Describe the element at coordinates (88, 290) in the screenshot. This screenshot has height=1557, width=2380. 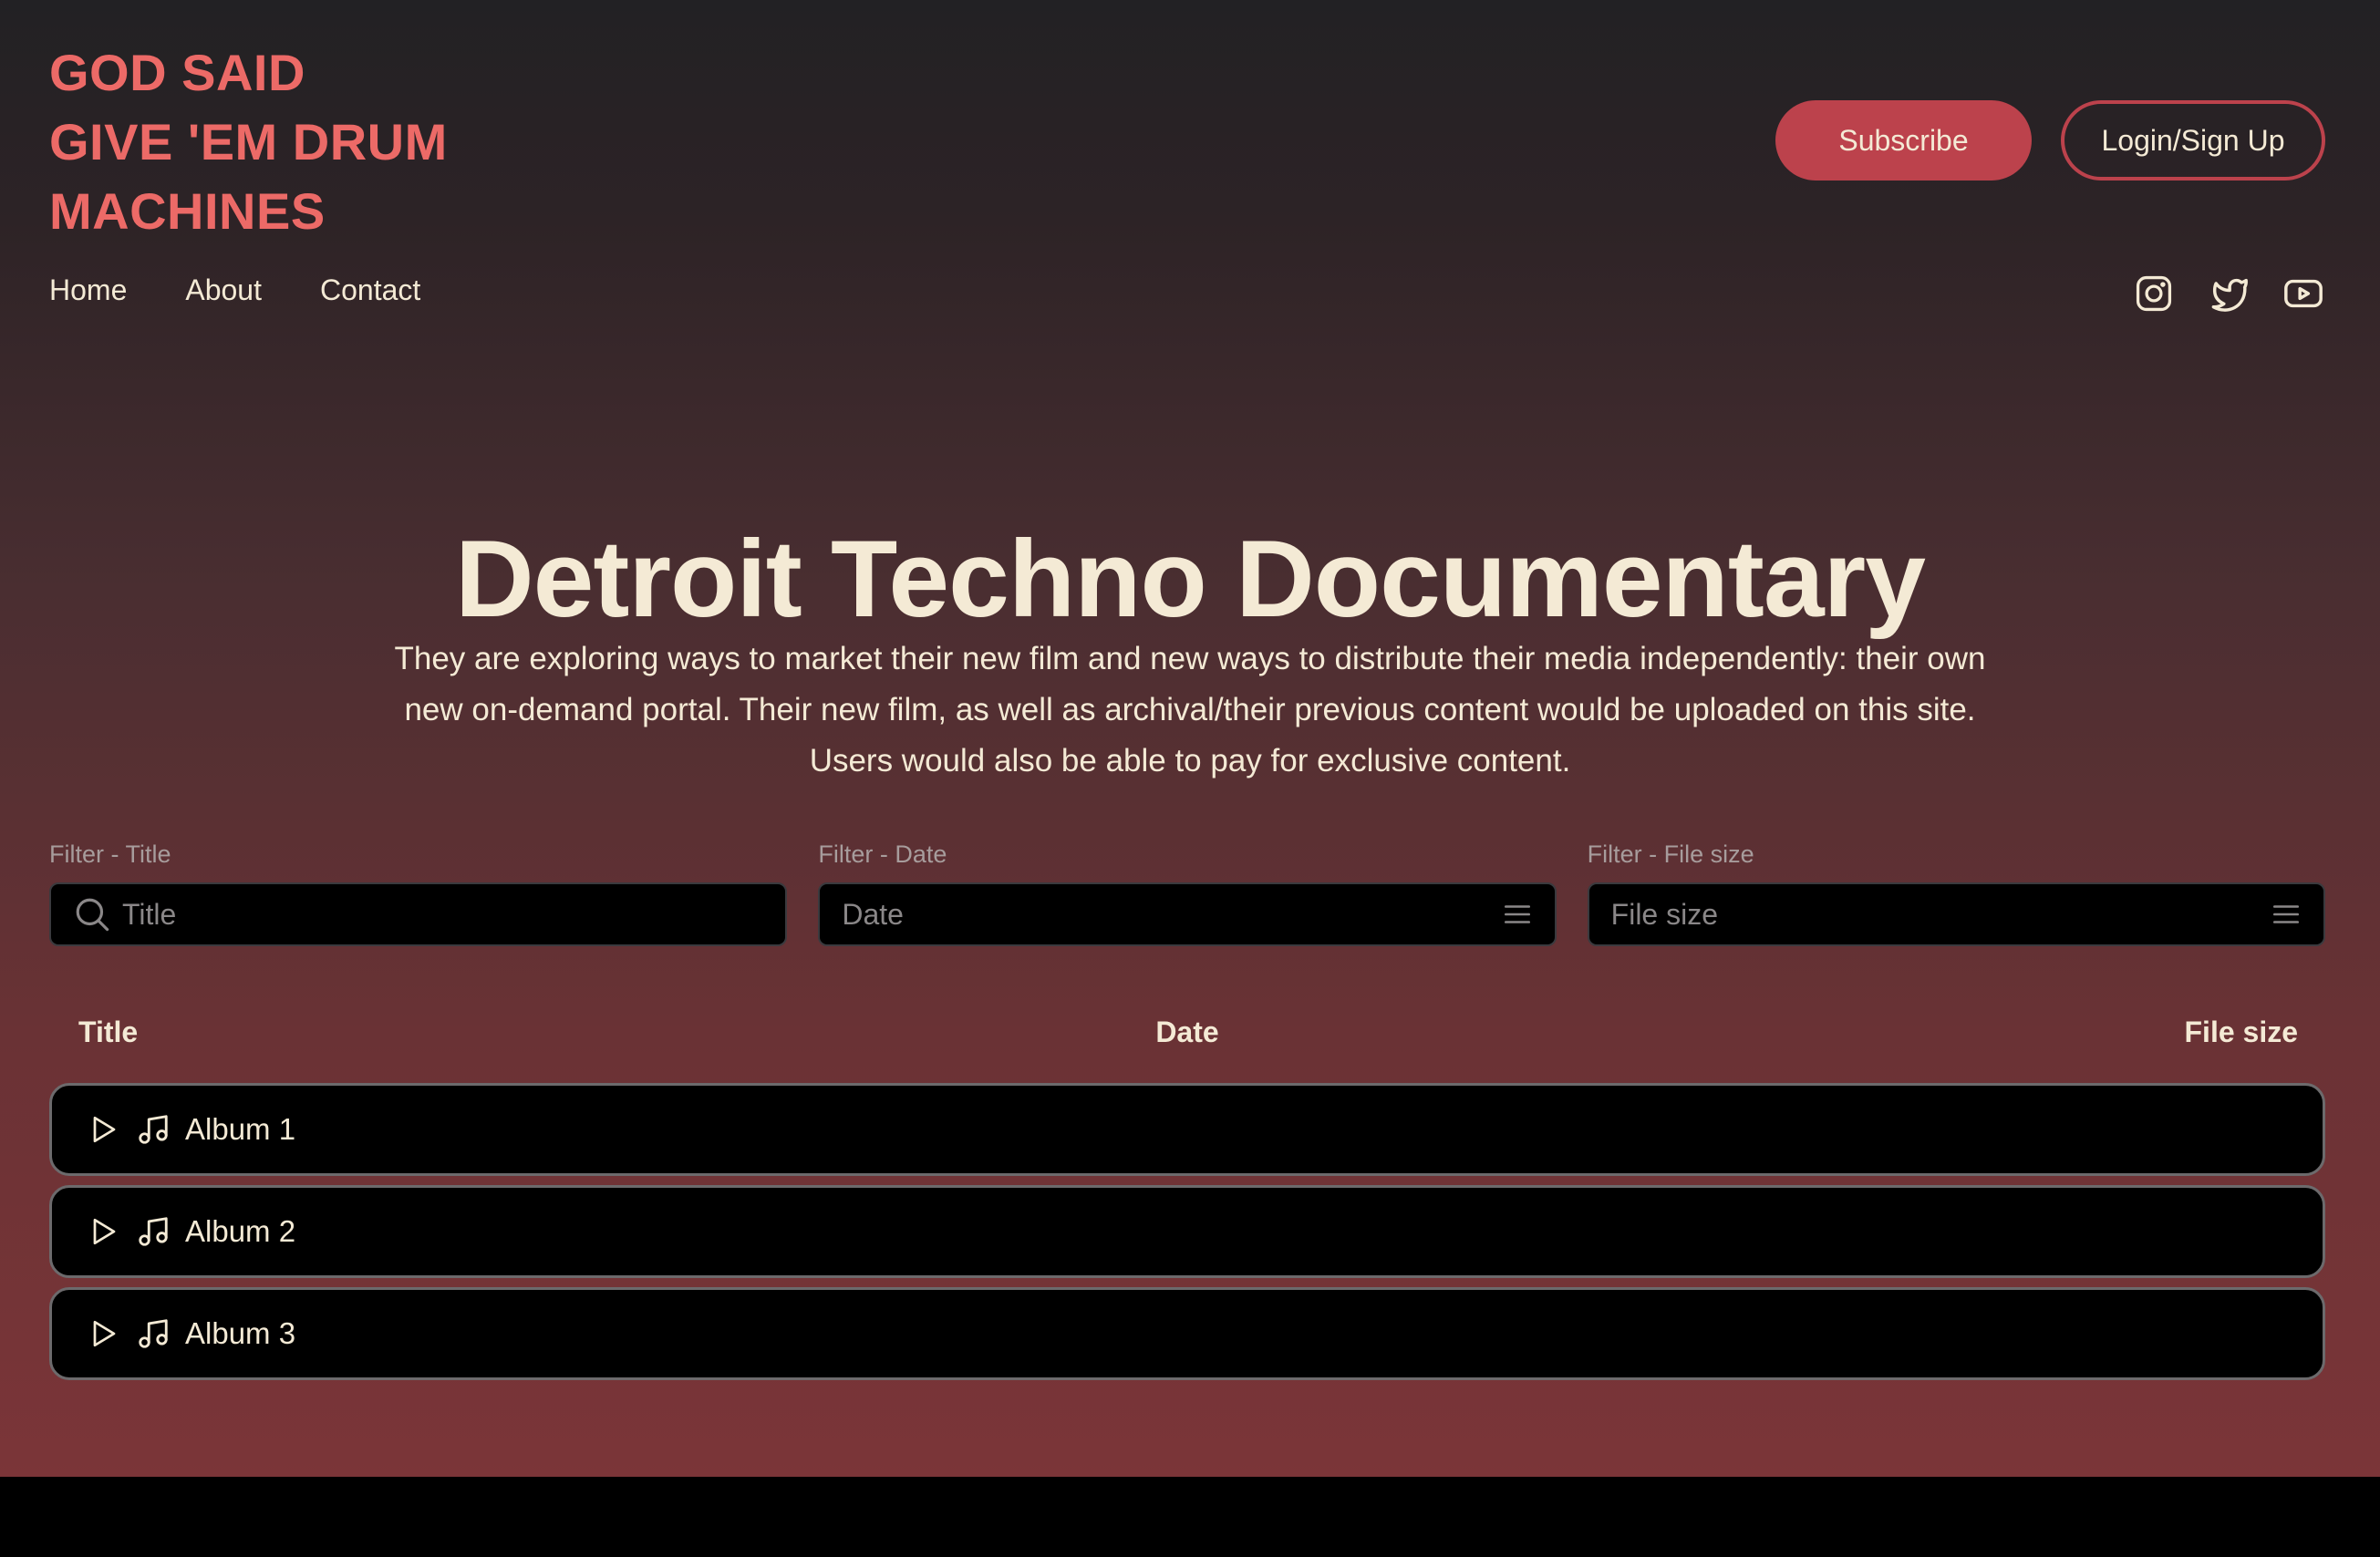
I see `nav-item-home: Home` at that location.